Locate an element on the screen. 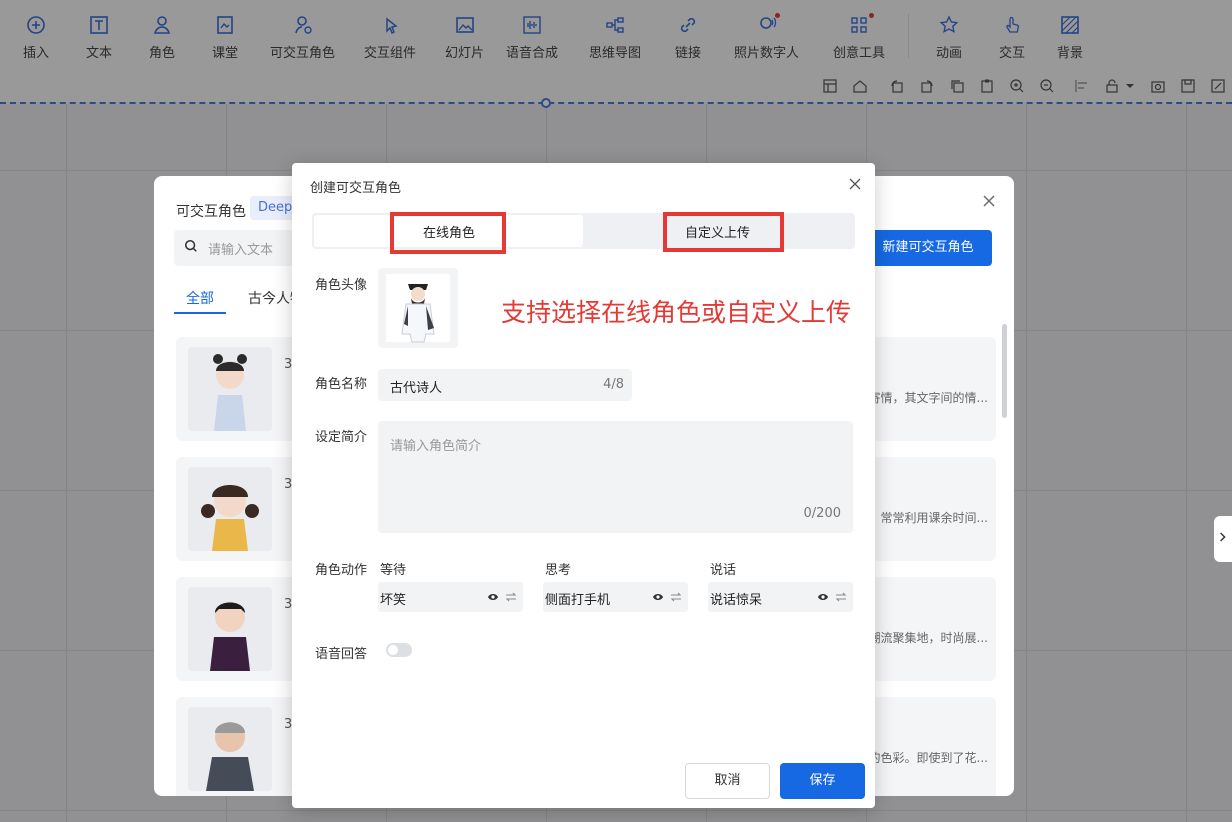 The height and width of the screenshot is (822, 1232). action-select-wait: 坏笑 is located at coordinates (450, 597).